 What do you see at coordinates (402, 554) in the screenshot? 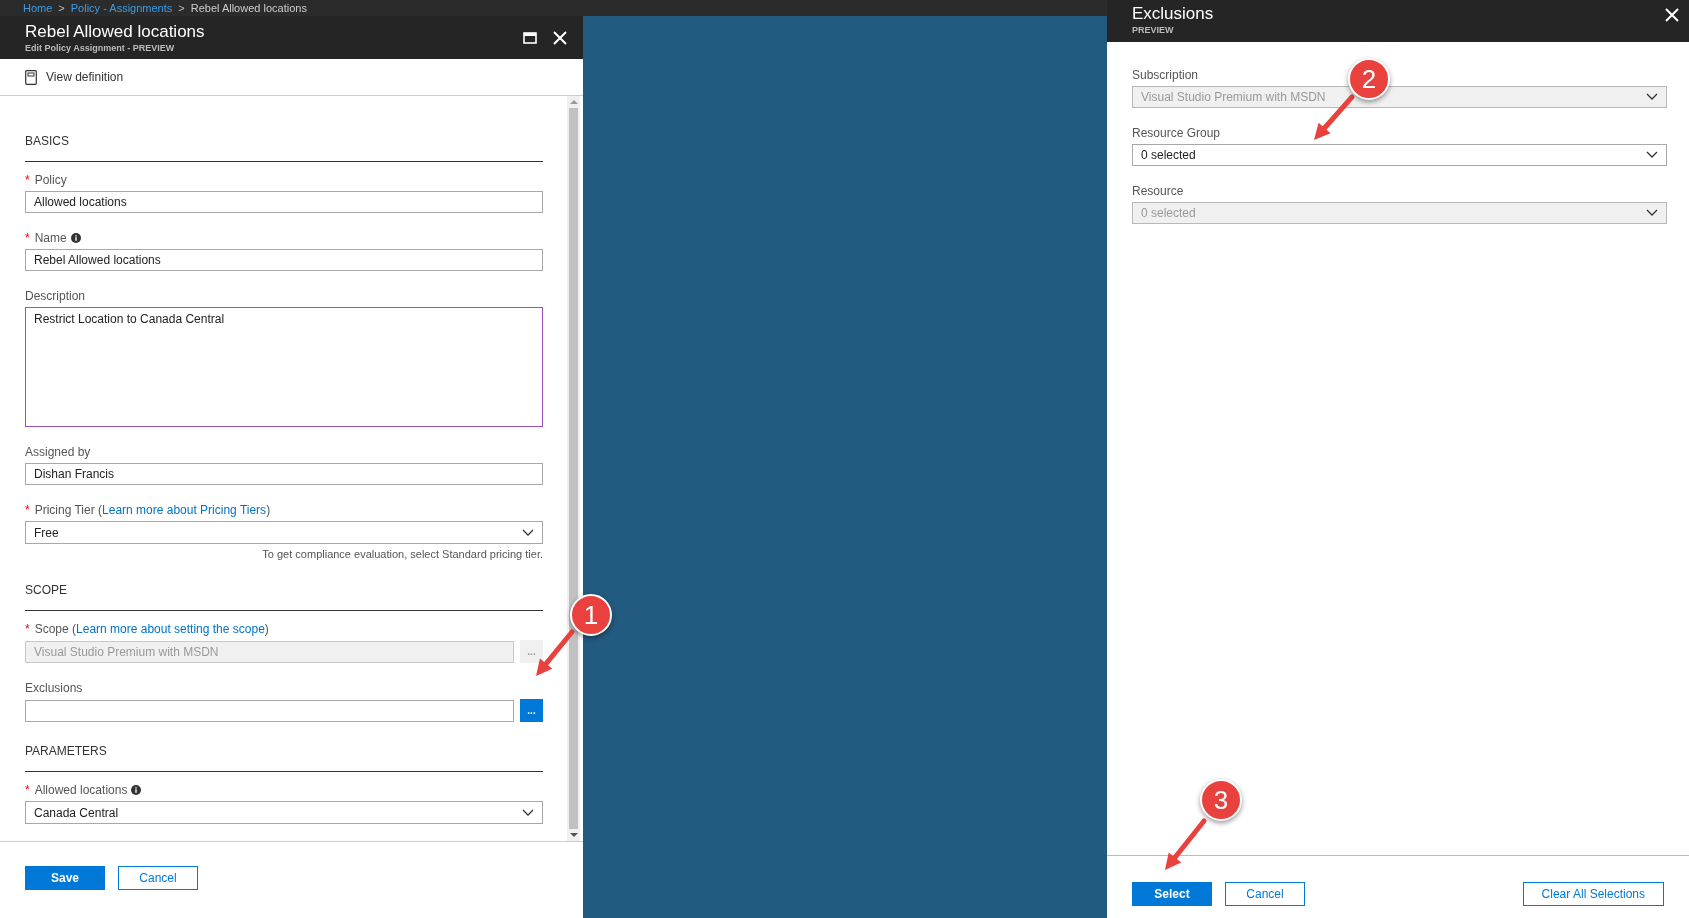
I see `hint-text: To get compliance evaluation, select Standard pricing tier.` at bounding box center [402, 554].